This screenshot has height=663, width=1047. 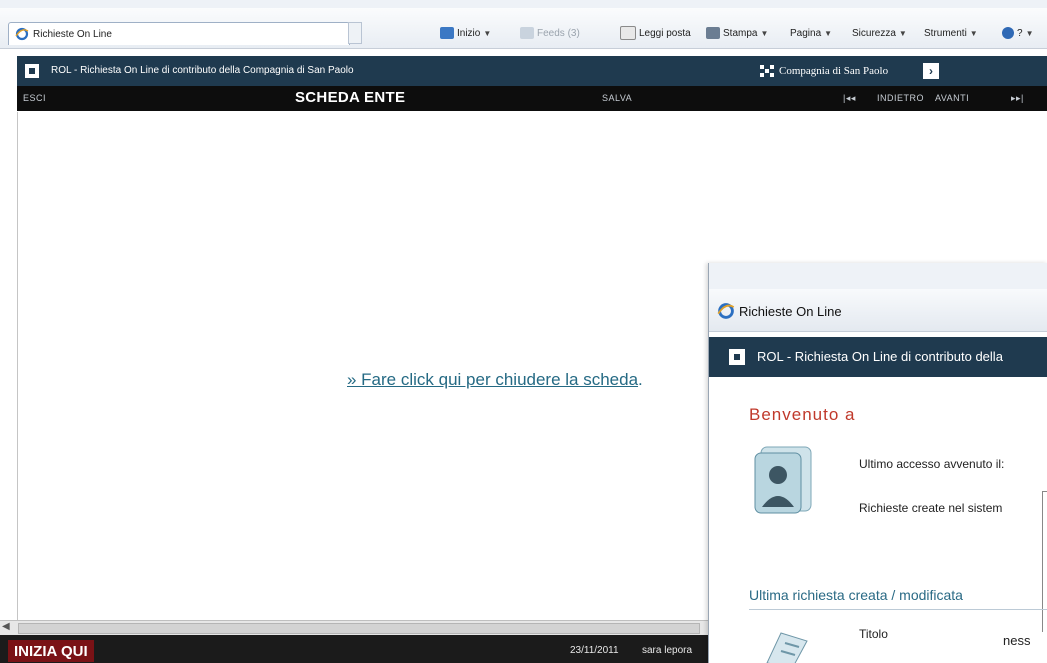 I want to click on title-value: ness, so click(x=1017, y=640).